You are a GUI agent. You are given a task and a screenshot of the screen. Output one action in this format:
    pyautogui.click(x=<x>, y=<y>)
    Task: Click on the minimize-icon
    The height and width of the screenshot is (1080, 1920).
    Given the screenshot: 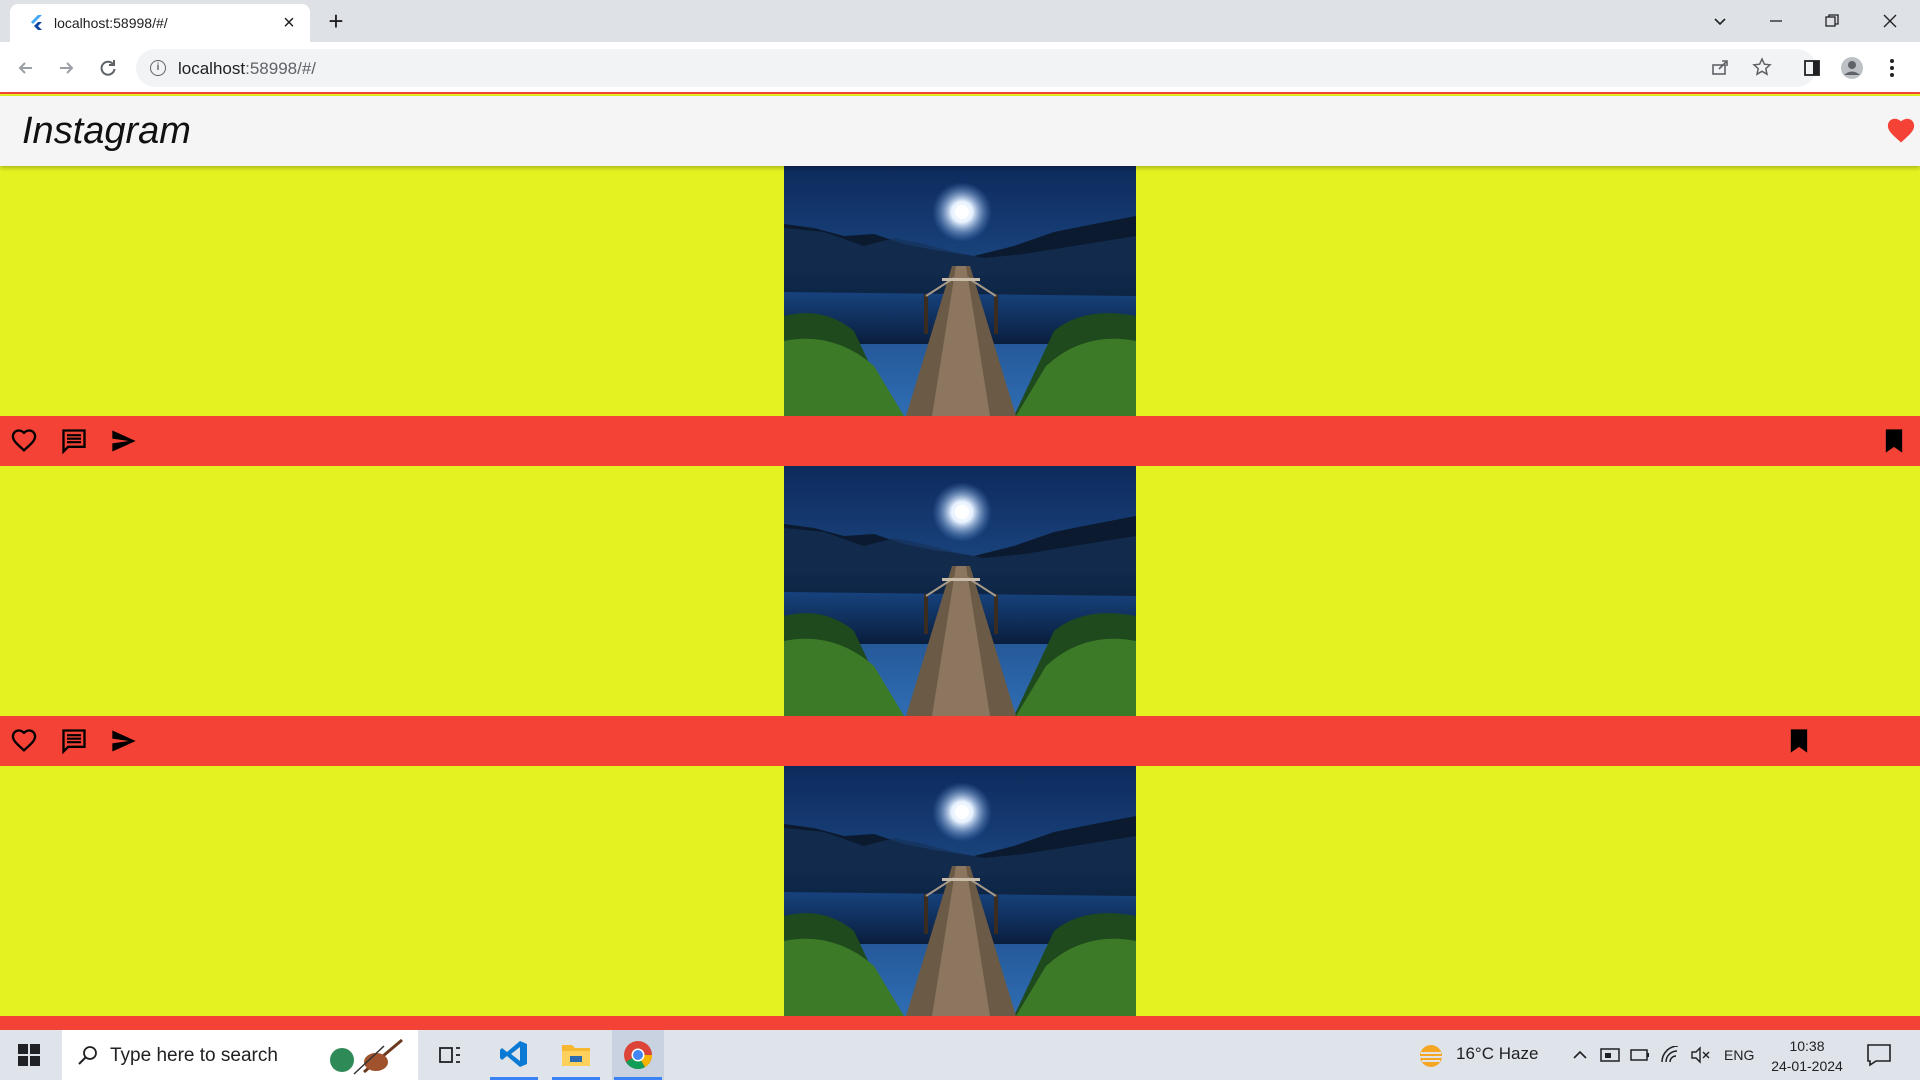 What is the action you would take?
    pyautogui.click(x=1776, y=21)
    